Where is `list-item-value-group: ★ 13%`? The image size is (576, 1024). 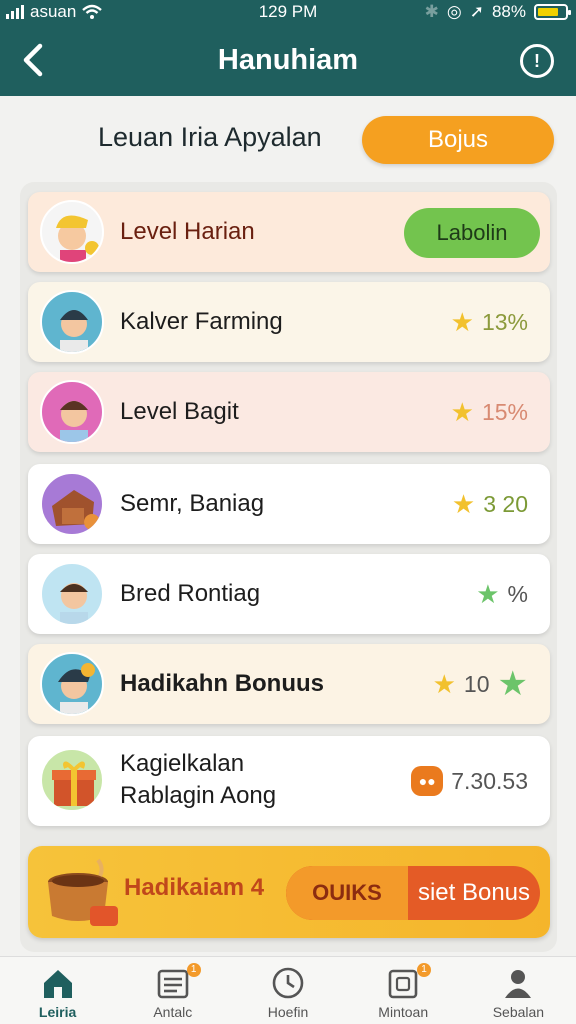 list-item-value-group: ★ 13% is located at coordinates (489, 322).